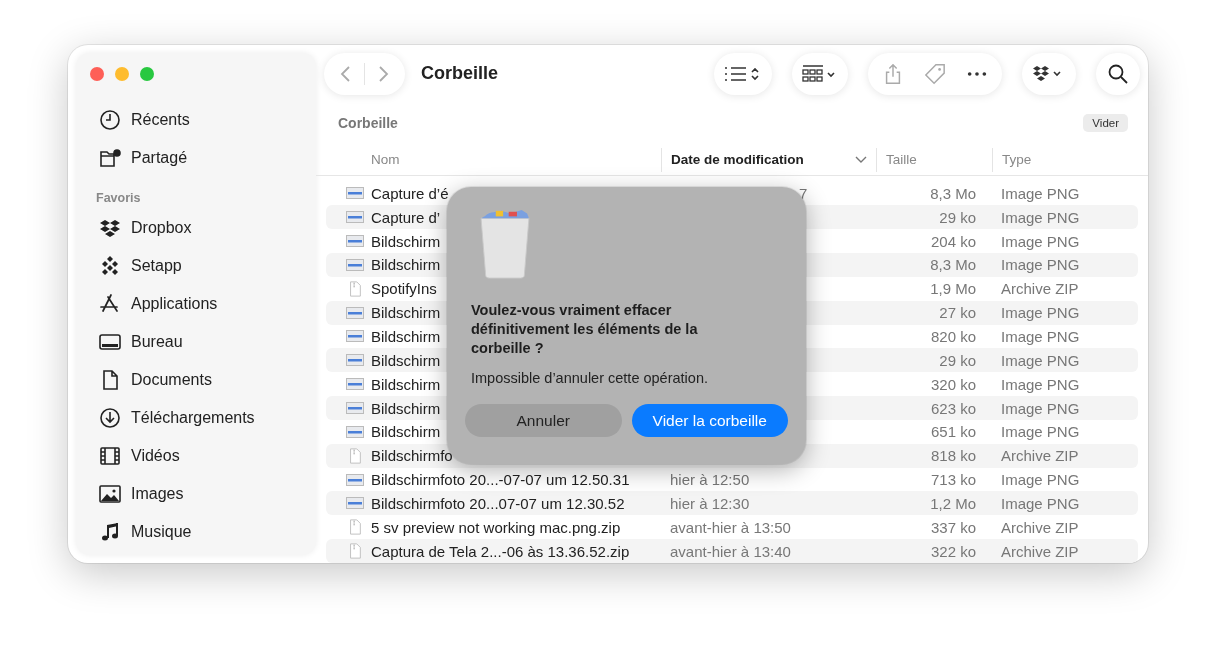 Image resolution: width=1216 pixels, height=653 pixels. What do you see at coordinates (1049, 73) in the screenshot?
I see `dropbox-button` at bounding box center [1049, 73].